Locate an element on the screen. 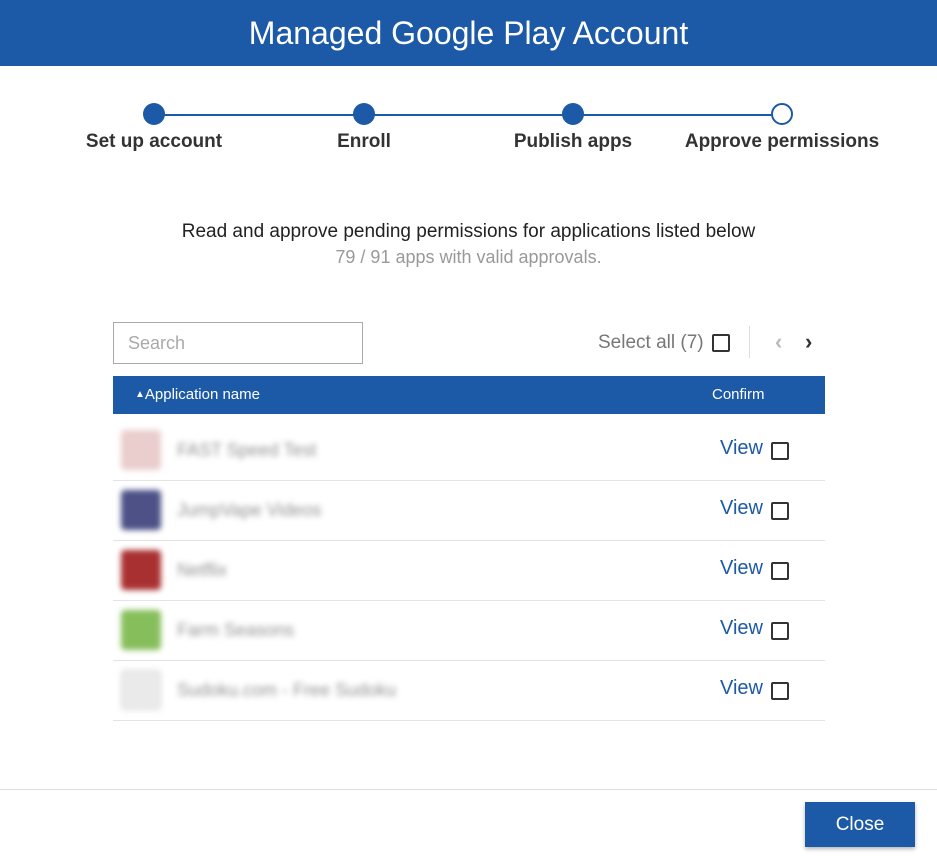  step-set-up-account: Set up account is located at coordinates (154, 124).